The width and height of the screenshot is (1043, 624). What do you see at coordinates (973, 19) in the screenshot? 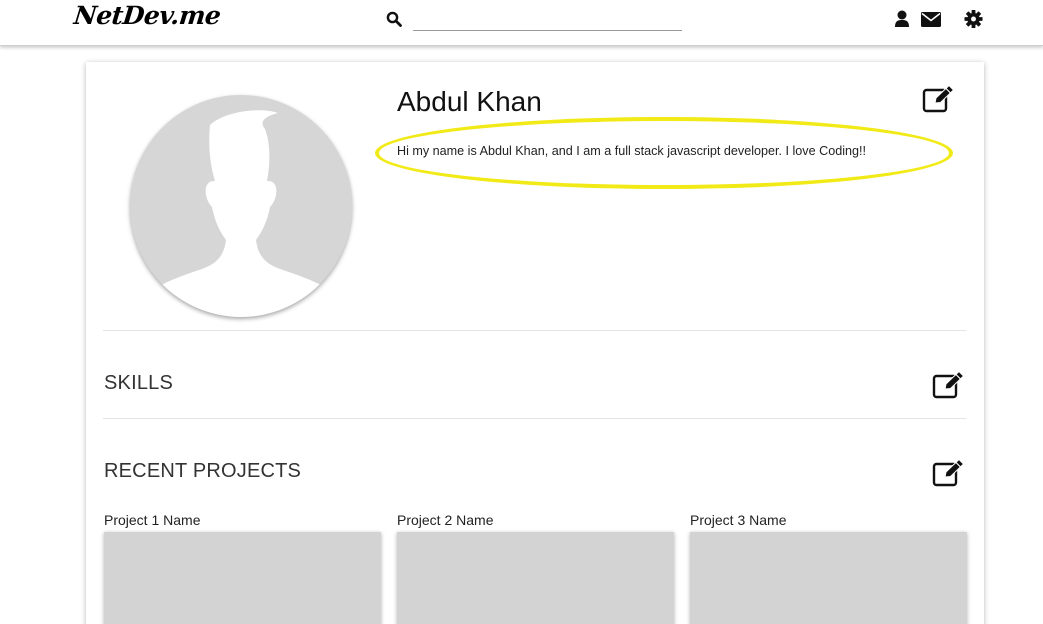
I see `gear-icon` at bounding box center [973, 19].